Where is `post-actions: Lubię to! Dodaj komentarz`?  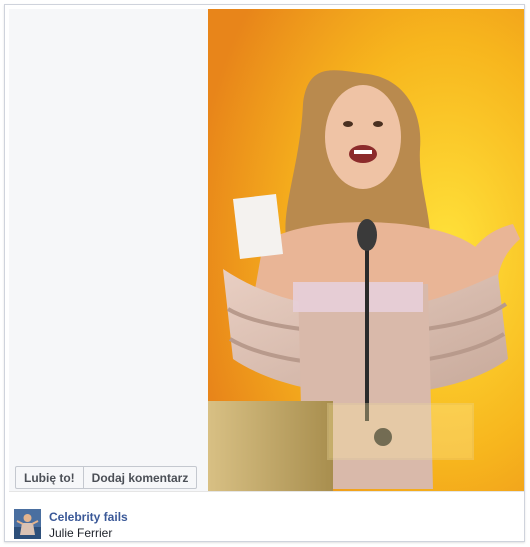 post-actions: Lubię to! Dodaj komentarz is located at coordinates (106, 477).